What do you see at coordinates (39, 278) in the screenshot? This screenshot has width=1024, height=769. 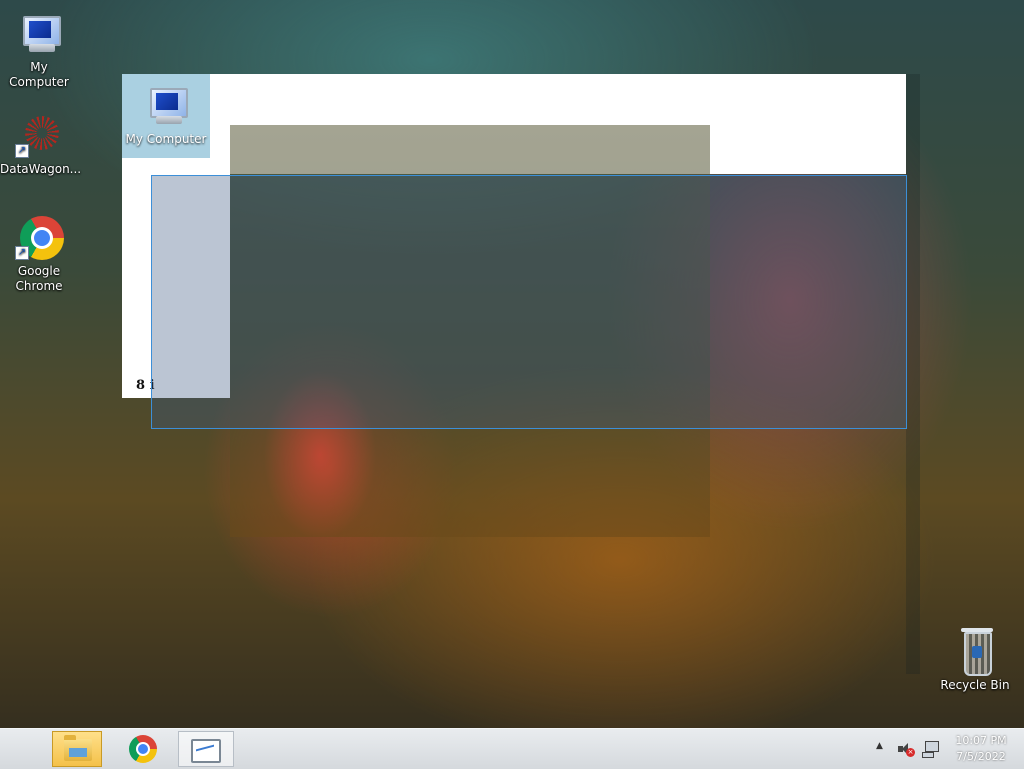 I see `desktop-icon-label: Google Chrome` at bounding box center [39, 278].